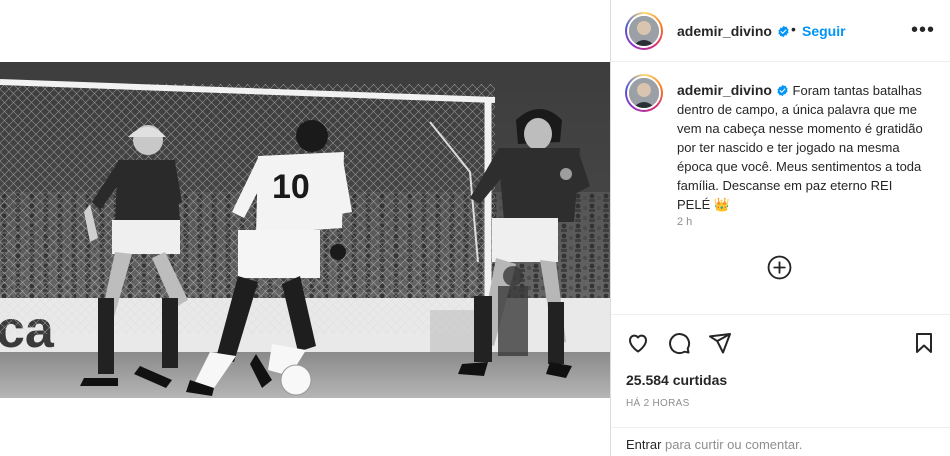 This screenshot has width=950, height=456. Describe the element at coordinates (924, 343) in the screenshot. I see `bookmark-icon` at that location.